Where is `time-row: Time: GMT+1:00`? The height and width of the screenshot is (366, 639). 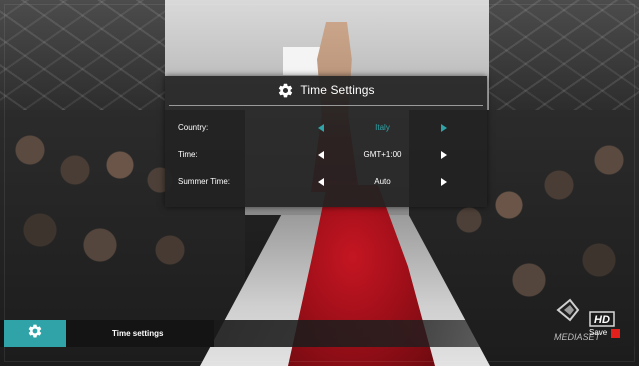 time-row: Time: GMT+1:00 is located at coordinates (326, 155).